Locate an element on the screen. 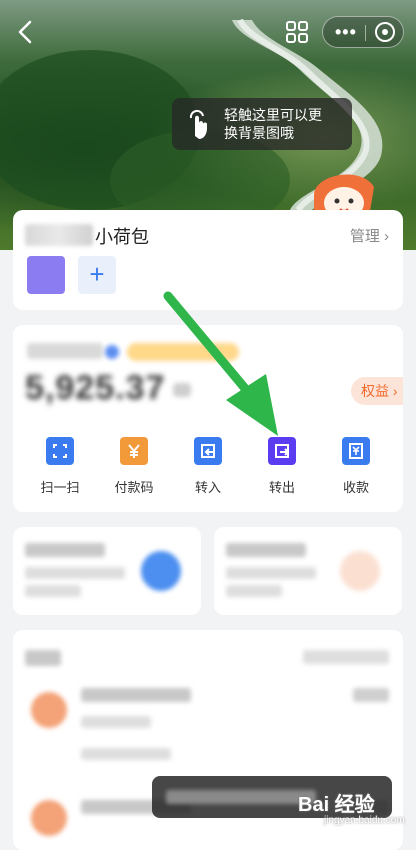 This screenshot has width=416, height=850. action-receive: 收款 is located at coordinates (356, 466).